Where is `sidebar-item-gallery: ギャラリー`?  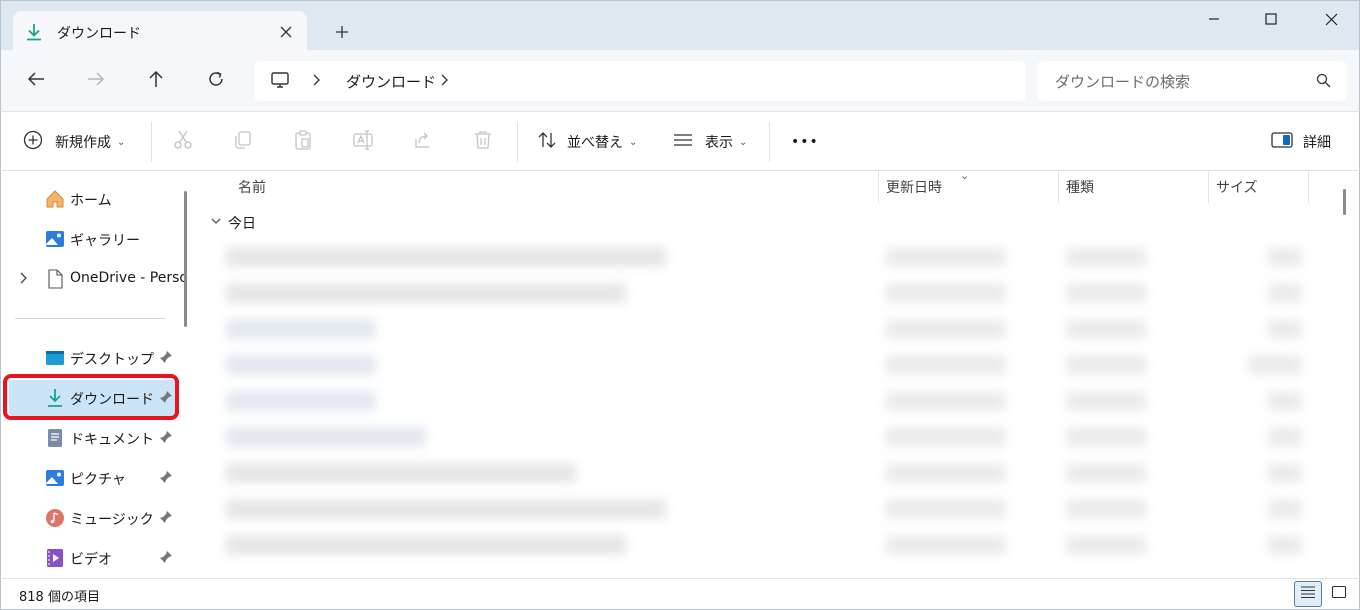 sidebar-item-gallery: ギャラリー is located at coordinates (94, 239).